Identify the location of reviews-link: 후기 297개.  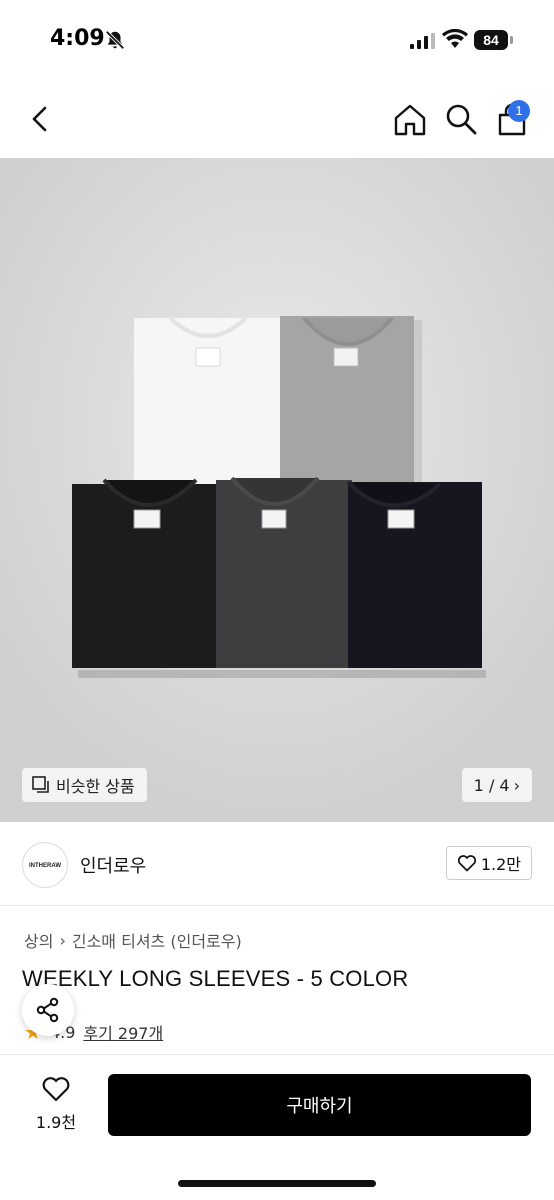
(123, 1032).